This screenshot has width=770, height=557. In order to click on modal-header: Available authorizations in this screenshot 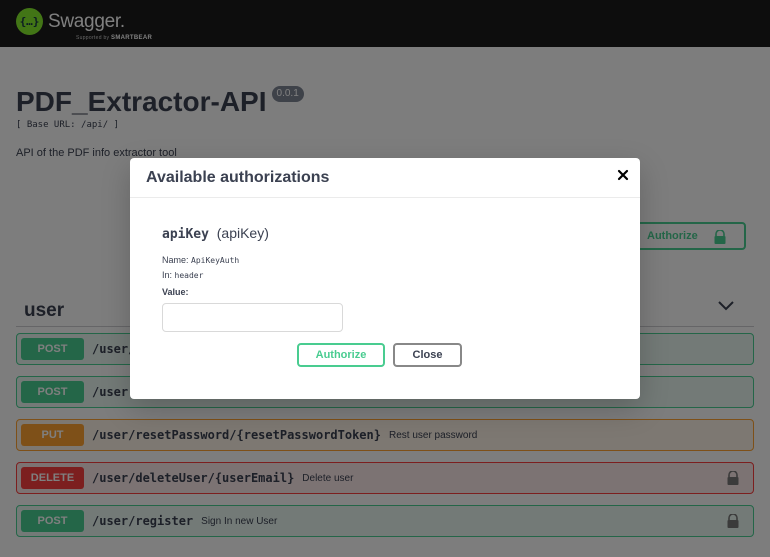, I will do `click(385, 178)`.